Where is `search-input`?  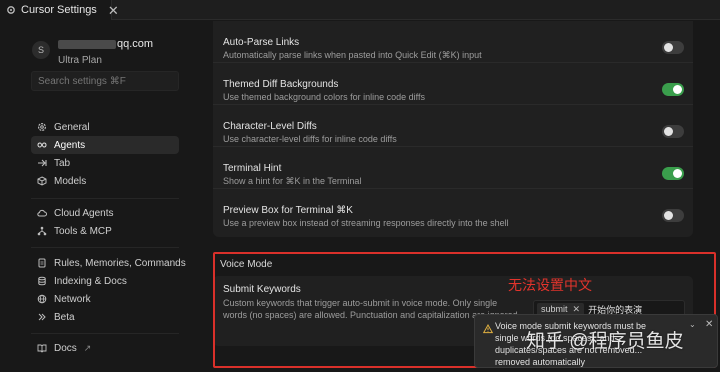 search-input is located at coordinates (105, 81).